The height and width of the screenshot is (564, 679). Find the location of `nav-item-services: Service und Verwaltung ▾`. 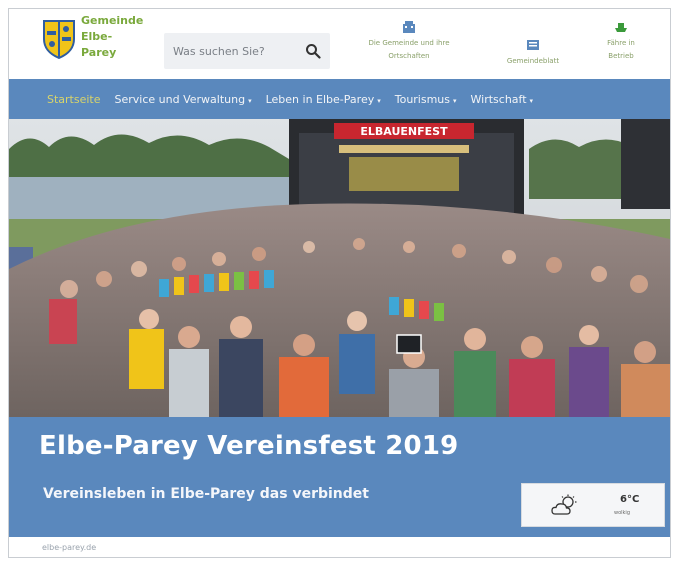

nav-item-services: Service und Verwaltung ▾ is located at coordinates (183, 99).